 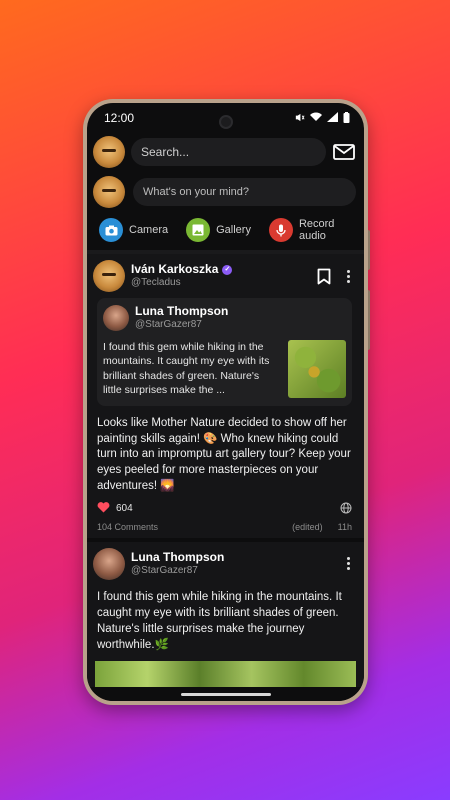 I want to click on signal-icon, so click(x=332, y=118).